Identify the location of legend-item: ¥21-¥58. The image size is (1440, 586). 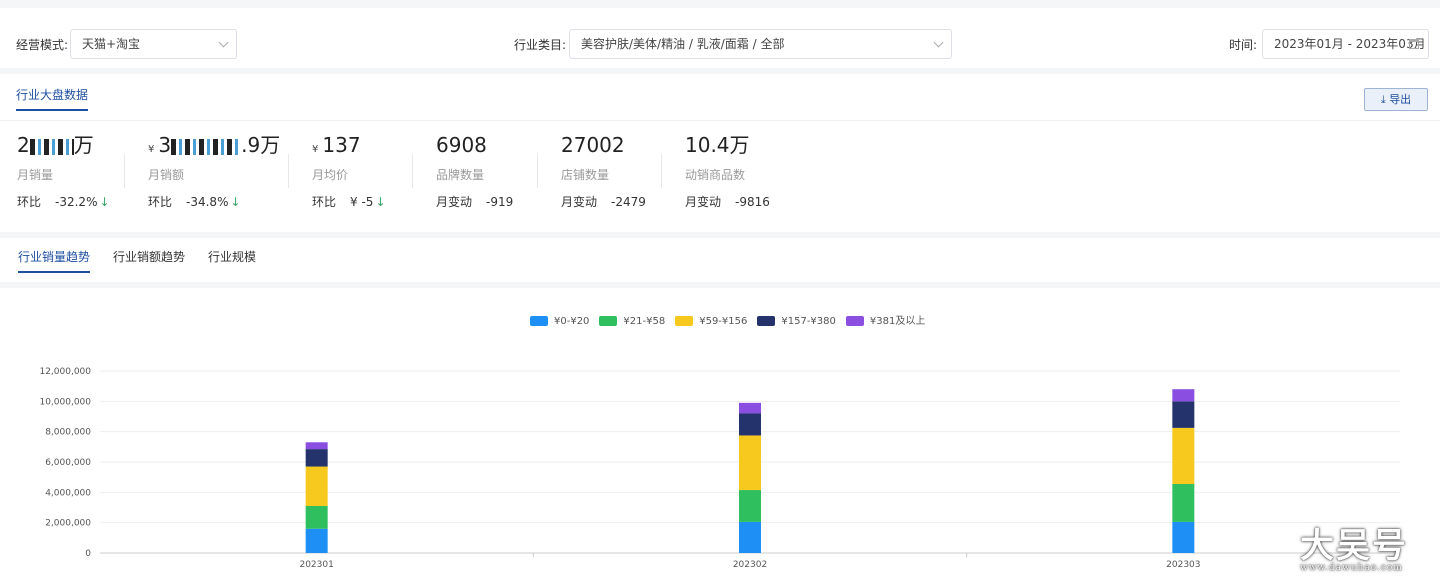
(632, 321).